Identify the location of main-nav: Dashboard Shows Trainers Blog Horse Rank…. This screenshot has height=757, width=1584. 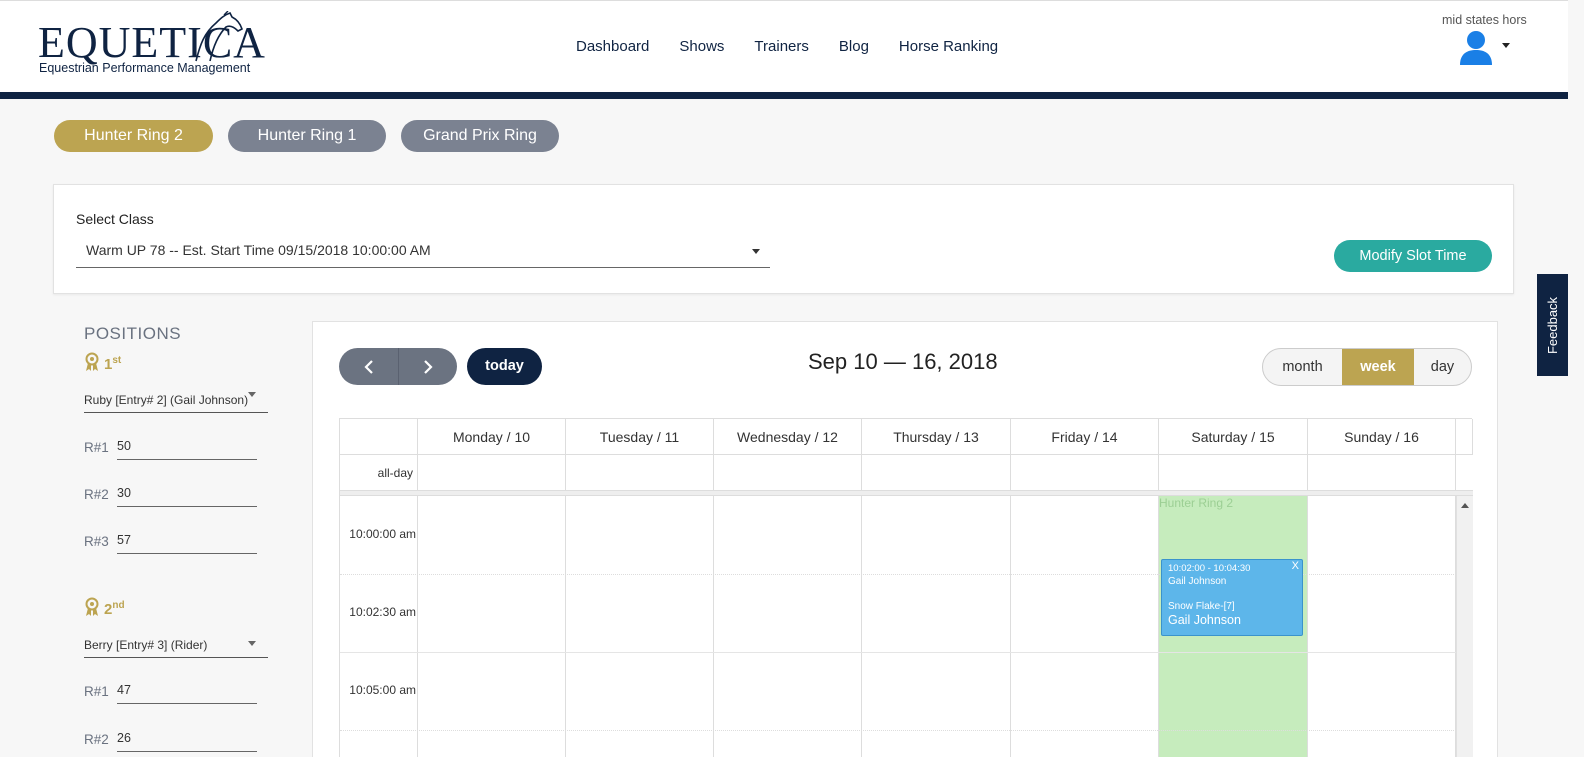
(787, 47).